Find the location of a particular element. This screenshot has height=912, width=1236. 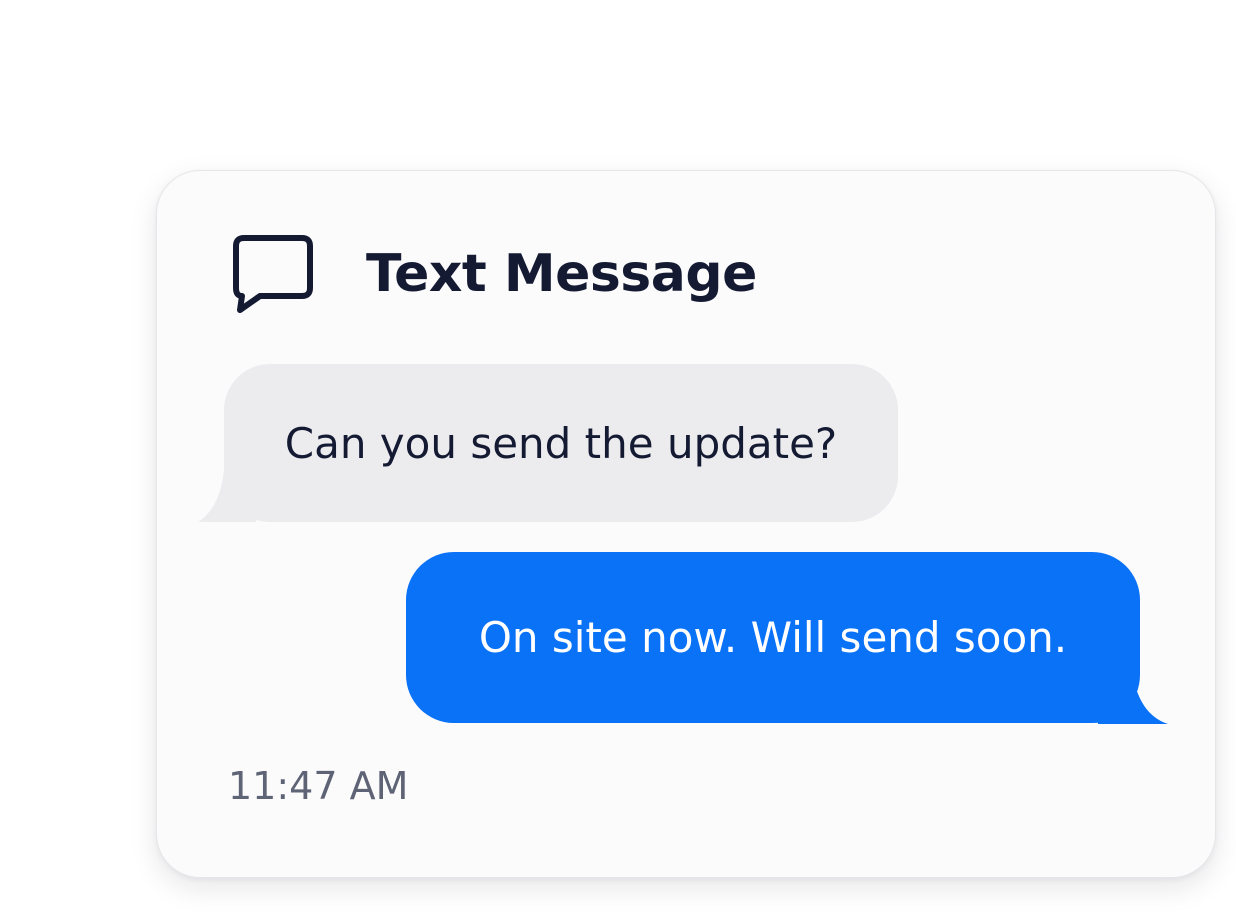

incoming-message-bubble: Can you send the update? is located at coordinates (561, 443).